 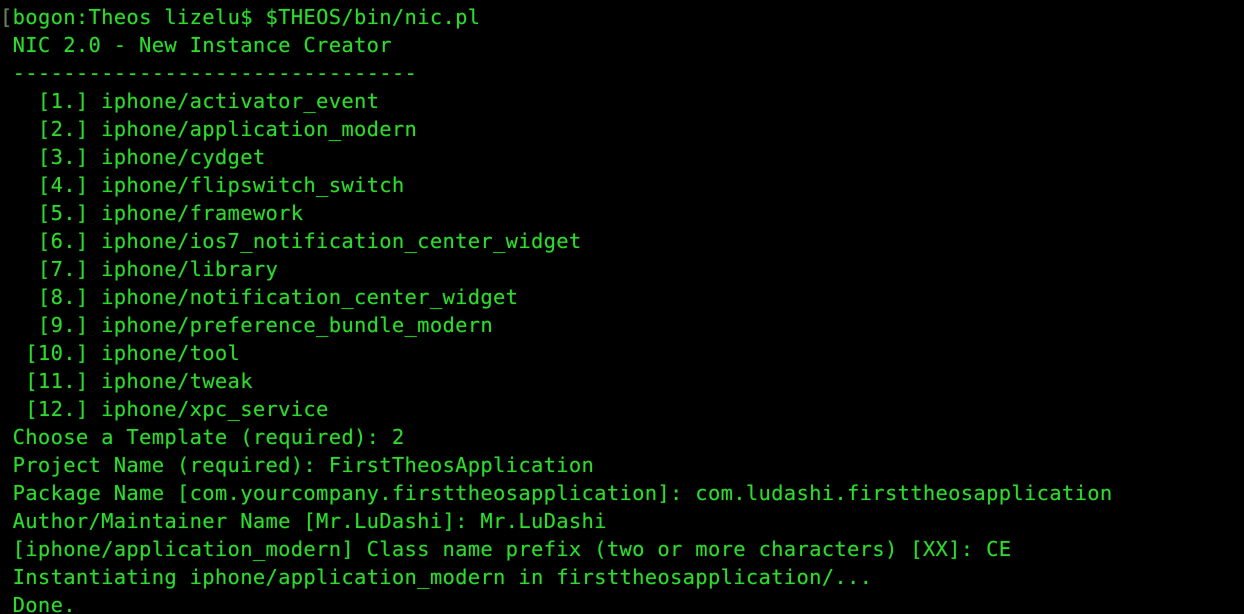 I want to click on prompt-bracket: [, so click(x=6, y=17).